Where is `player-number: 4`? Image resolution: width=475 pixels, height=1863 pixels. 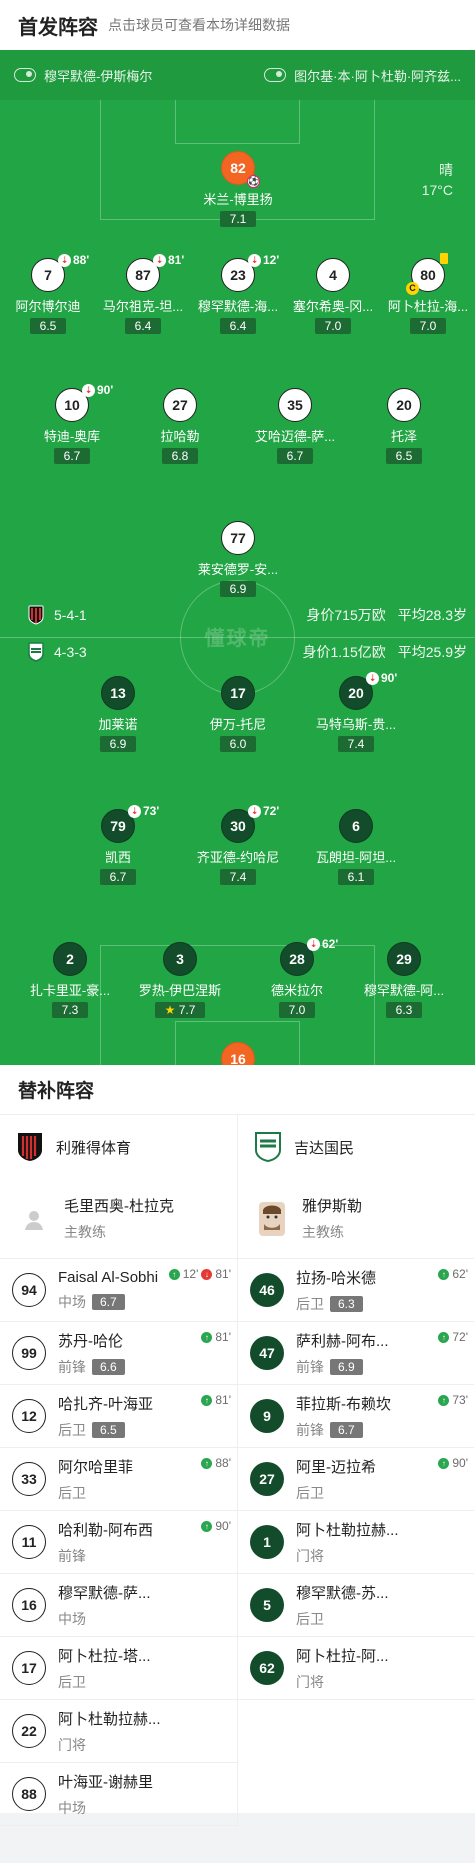 player-number: 4 is located at coordinates (333, 275).